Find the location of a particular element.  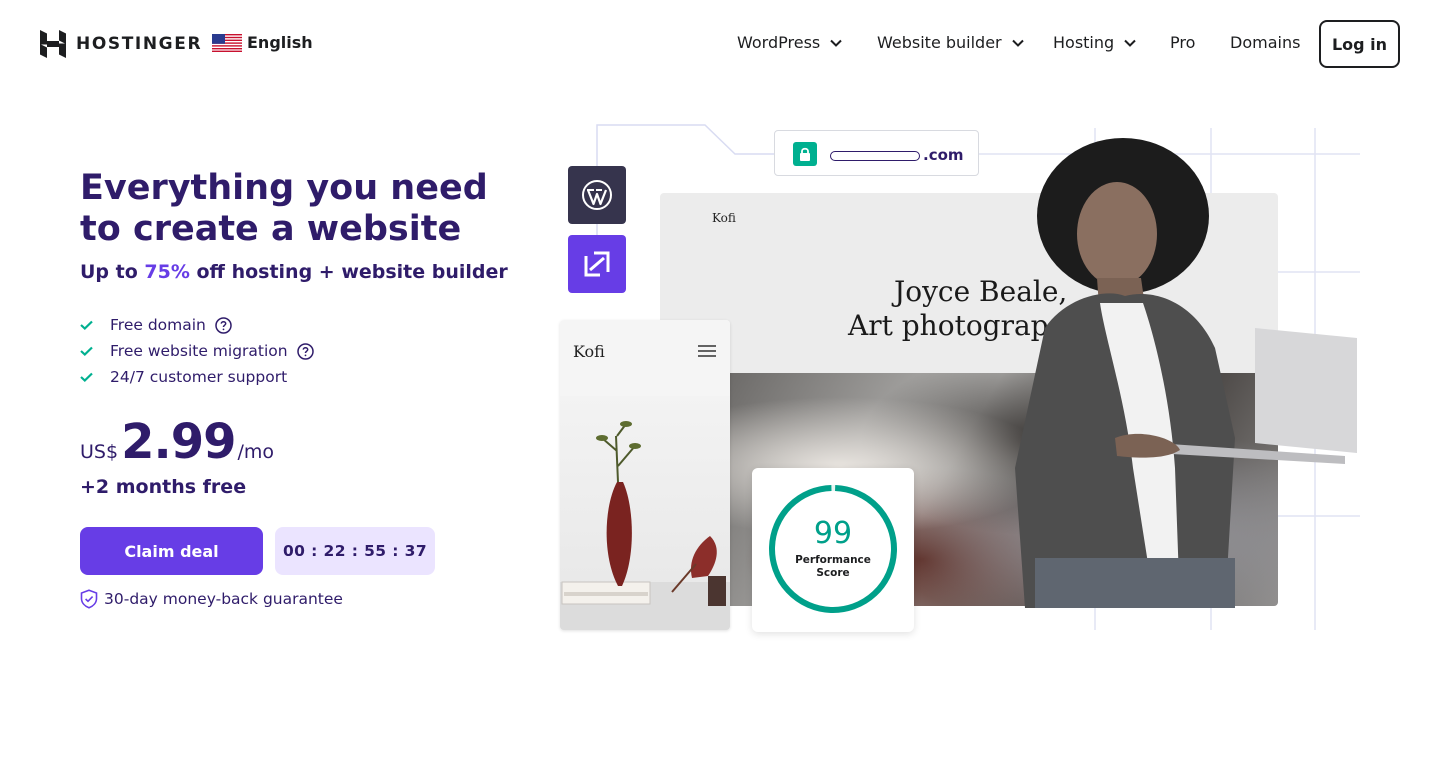

claim-deal-button: Claim deal is located at coordinates (171, 551).